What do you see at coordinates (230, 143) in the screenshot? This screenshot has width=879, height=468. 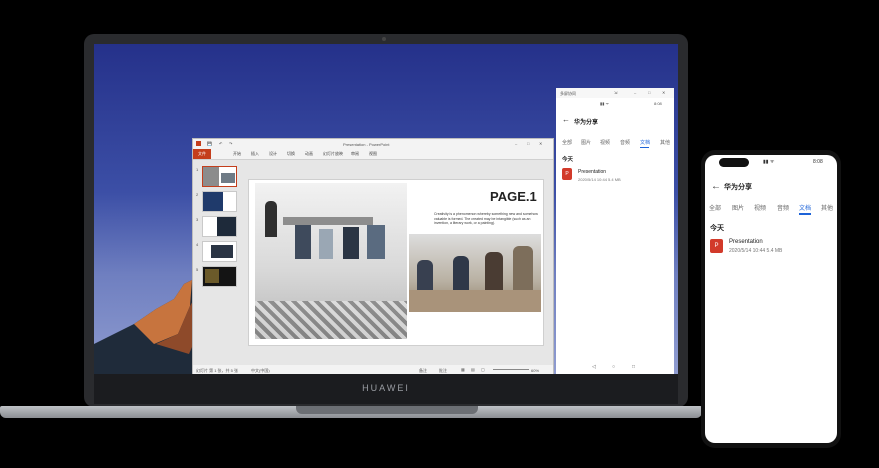 I see `redo-icon: ↷` at bounding box center [230, 143].